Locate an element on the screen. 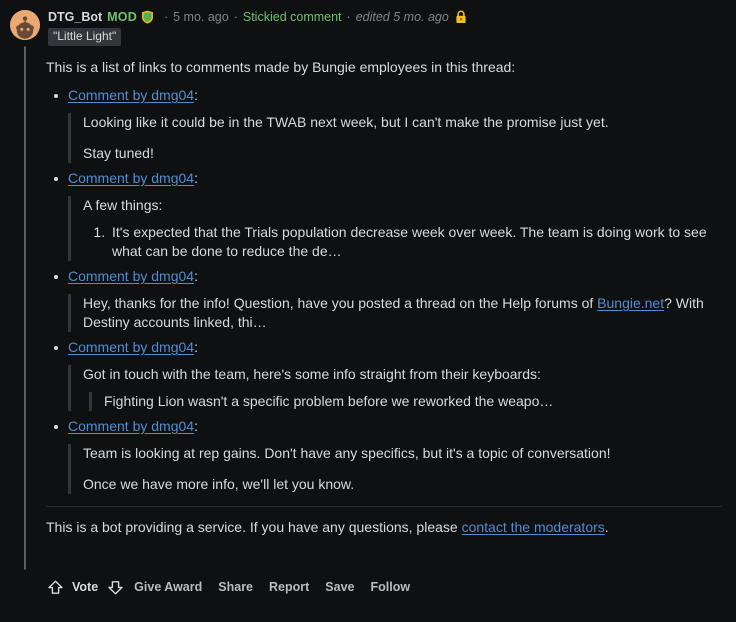 Image resolution: width=736 pixels, height=622 pixels. vote-label: Vote is located at coordinates (85, 587).